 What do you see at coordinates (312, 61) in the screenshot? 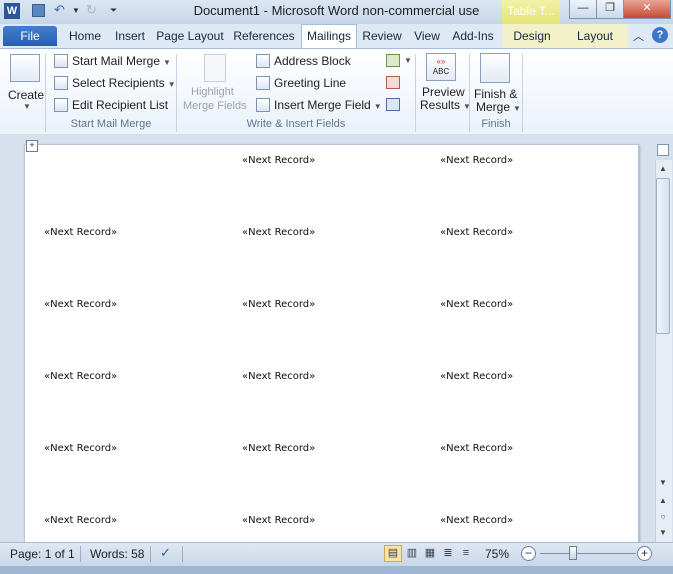
I see `address-block-label: Address Block` at bounding box center [312, 61].